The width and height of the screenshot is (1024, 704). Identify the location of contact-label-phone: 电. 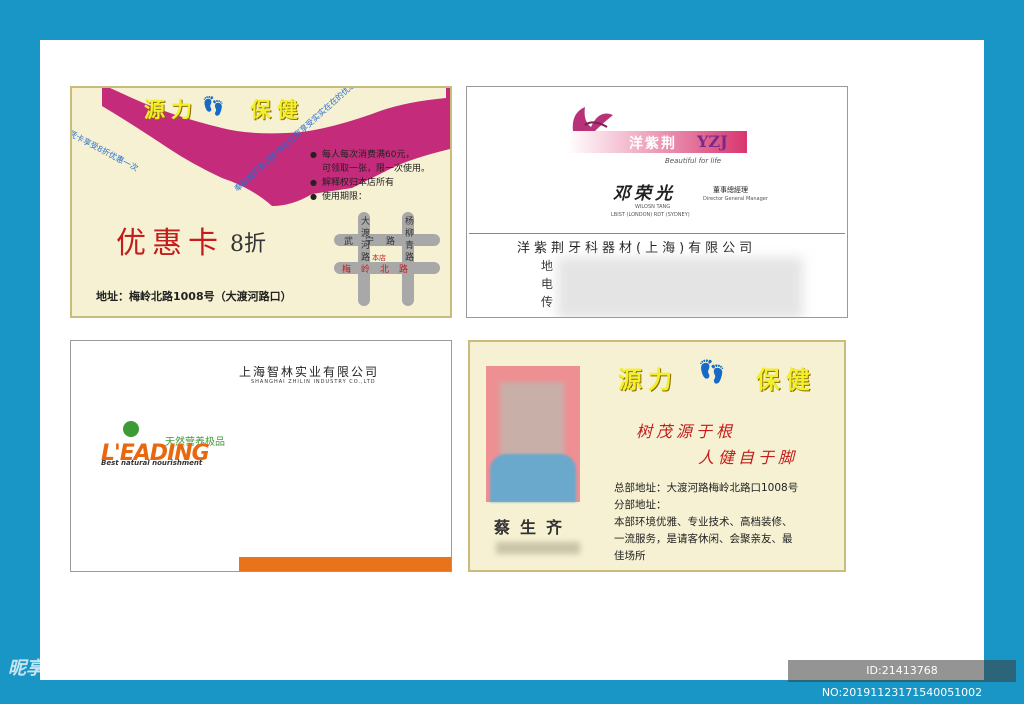
(547, 284).